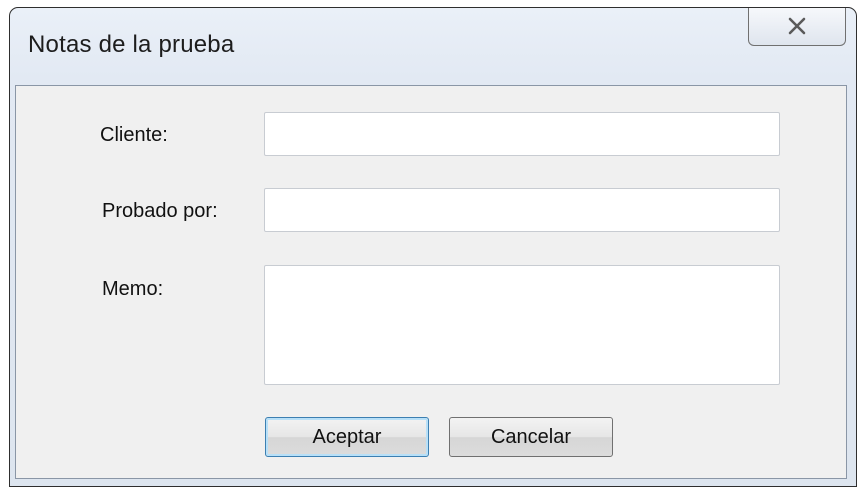 The width and height of the screenshot is (858, 490). What do you see at coordinates (522, 325) in the screenshot?
I see `memo-textarea` at bounding box center [522, 325].